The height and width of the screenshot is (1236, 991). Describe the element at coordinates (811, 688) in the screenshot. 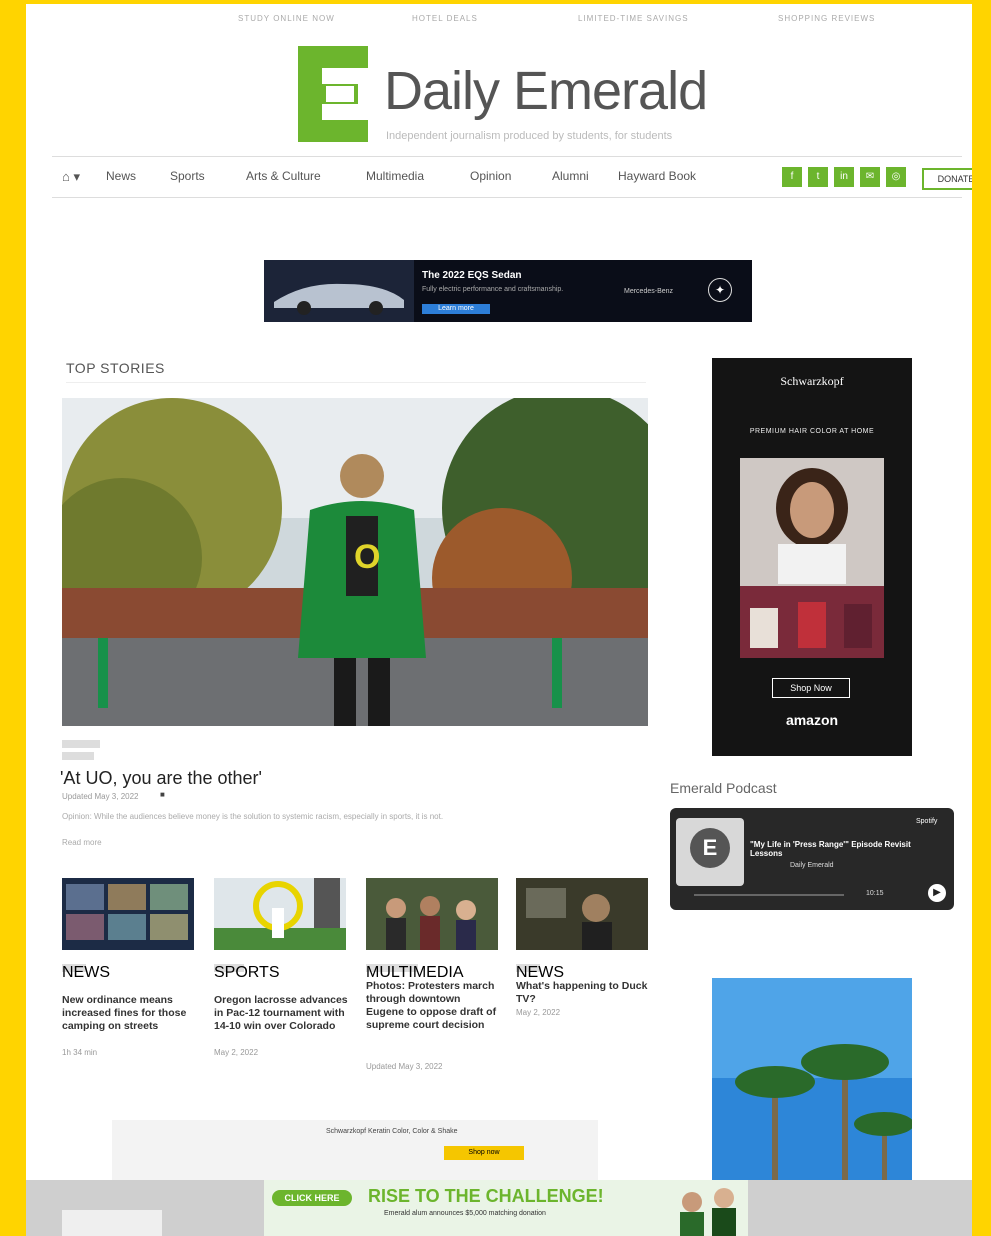

I see `shop-now-button: Shop Now` at that location.